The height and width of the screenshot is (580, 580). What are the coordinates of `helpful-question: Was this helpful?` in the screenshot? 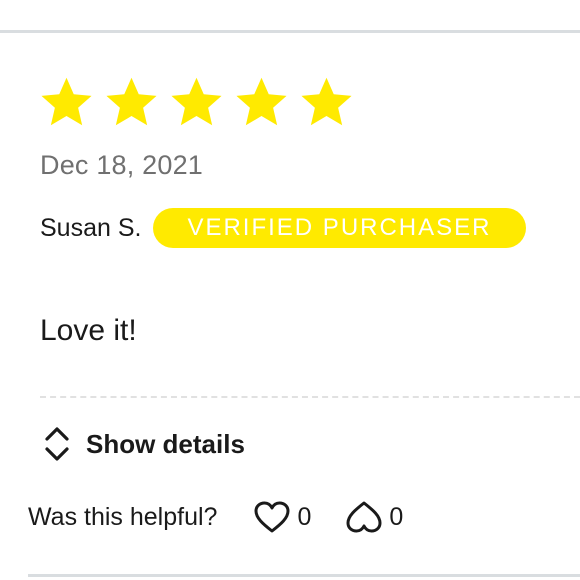 It's located at (123, 516).